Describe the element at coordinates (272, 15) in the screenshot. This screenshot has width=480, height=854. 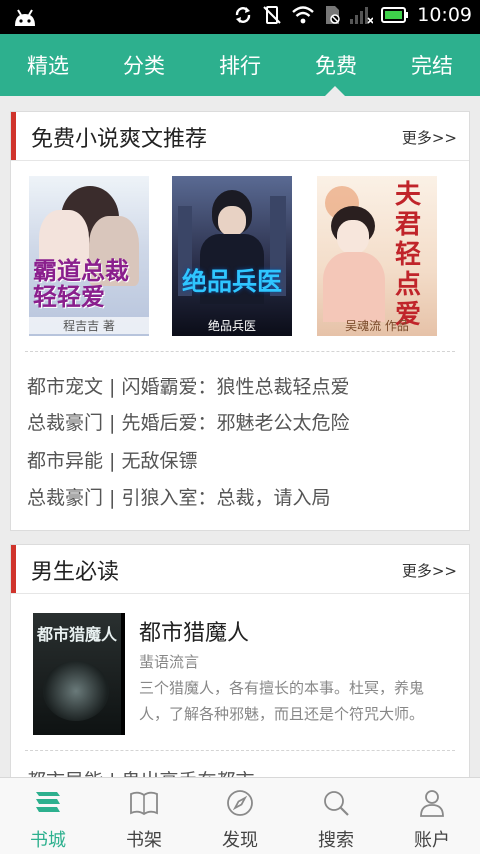
I see `vibrate-off-icon` at that location.